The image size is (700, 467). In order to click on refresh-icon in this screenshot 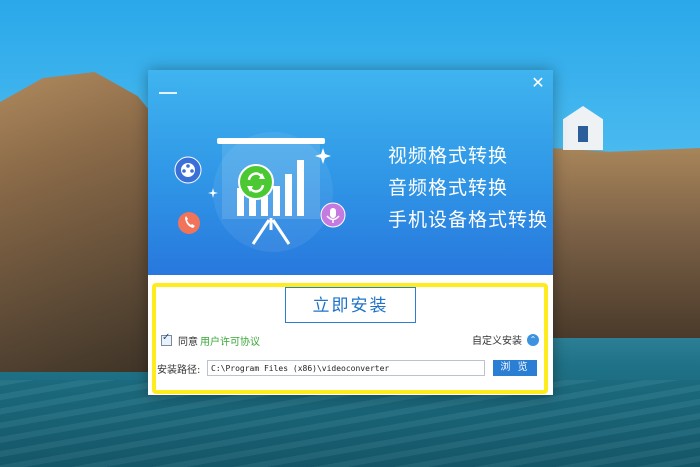, I will do `click(256, 182)`.